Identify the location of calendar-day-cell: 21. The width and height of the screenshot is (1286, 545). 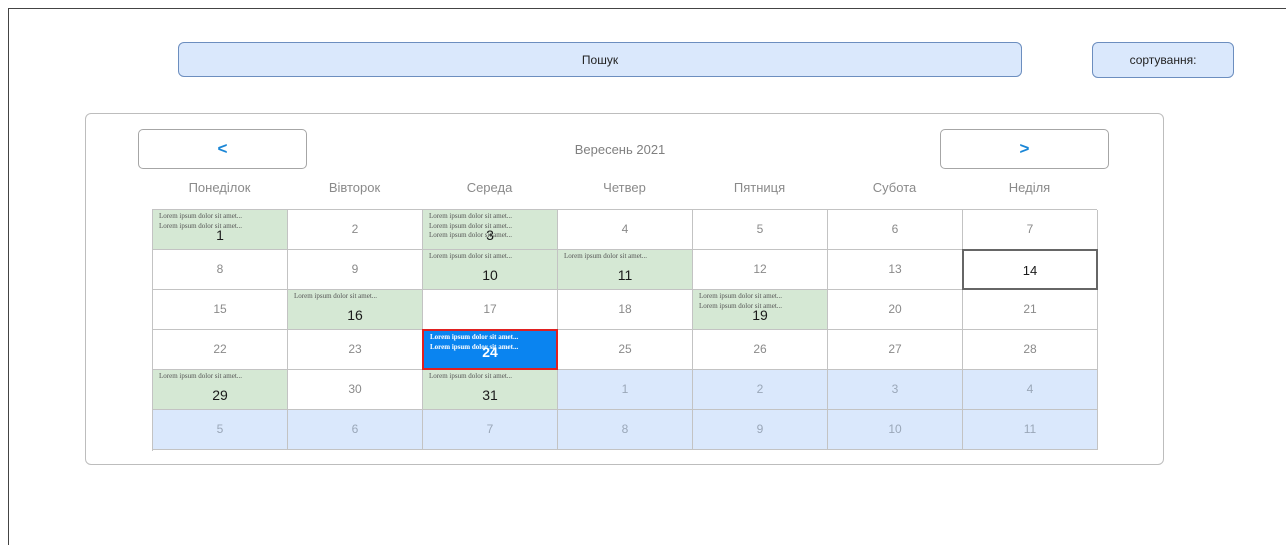
(1030, 310).